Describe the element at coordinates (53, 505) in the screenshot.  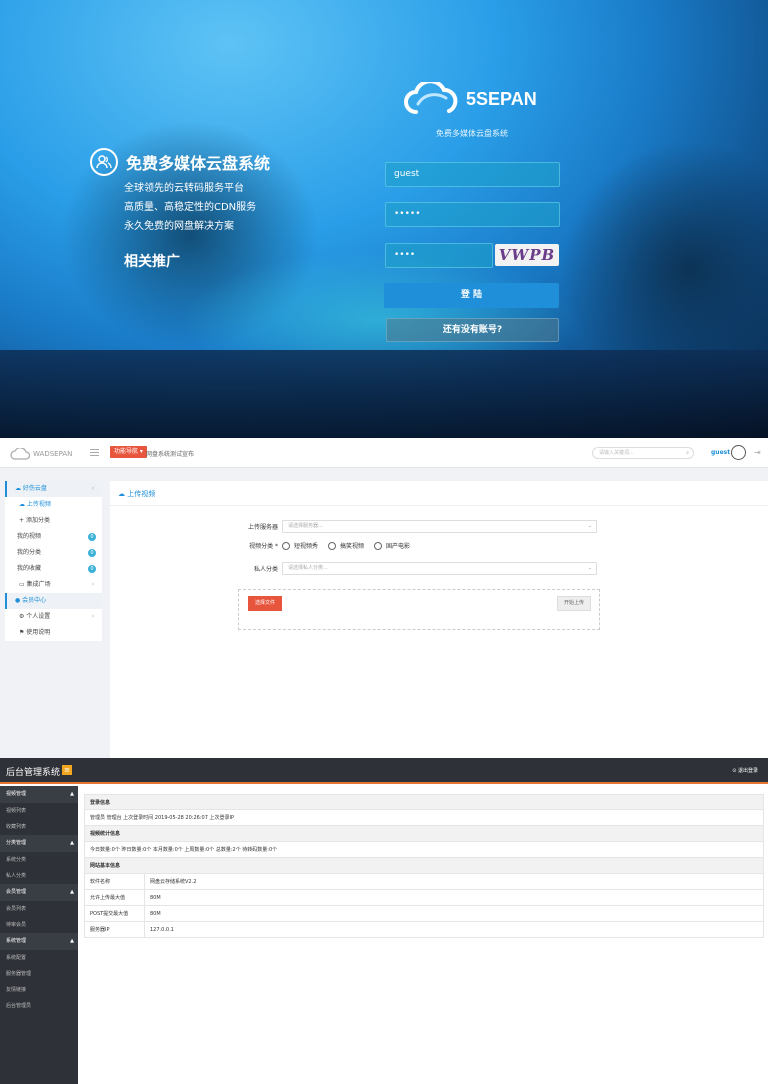
I see `sidebar-item-upload: ☁ 上传视频` at that location.